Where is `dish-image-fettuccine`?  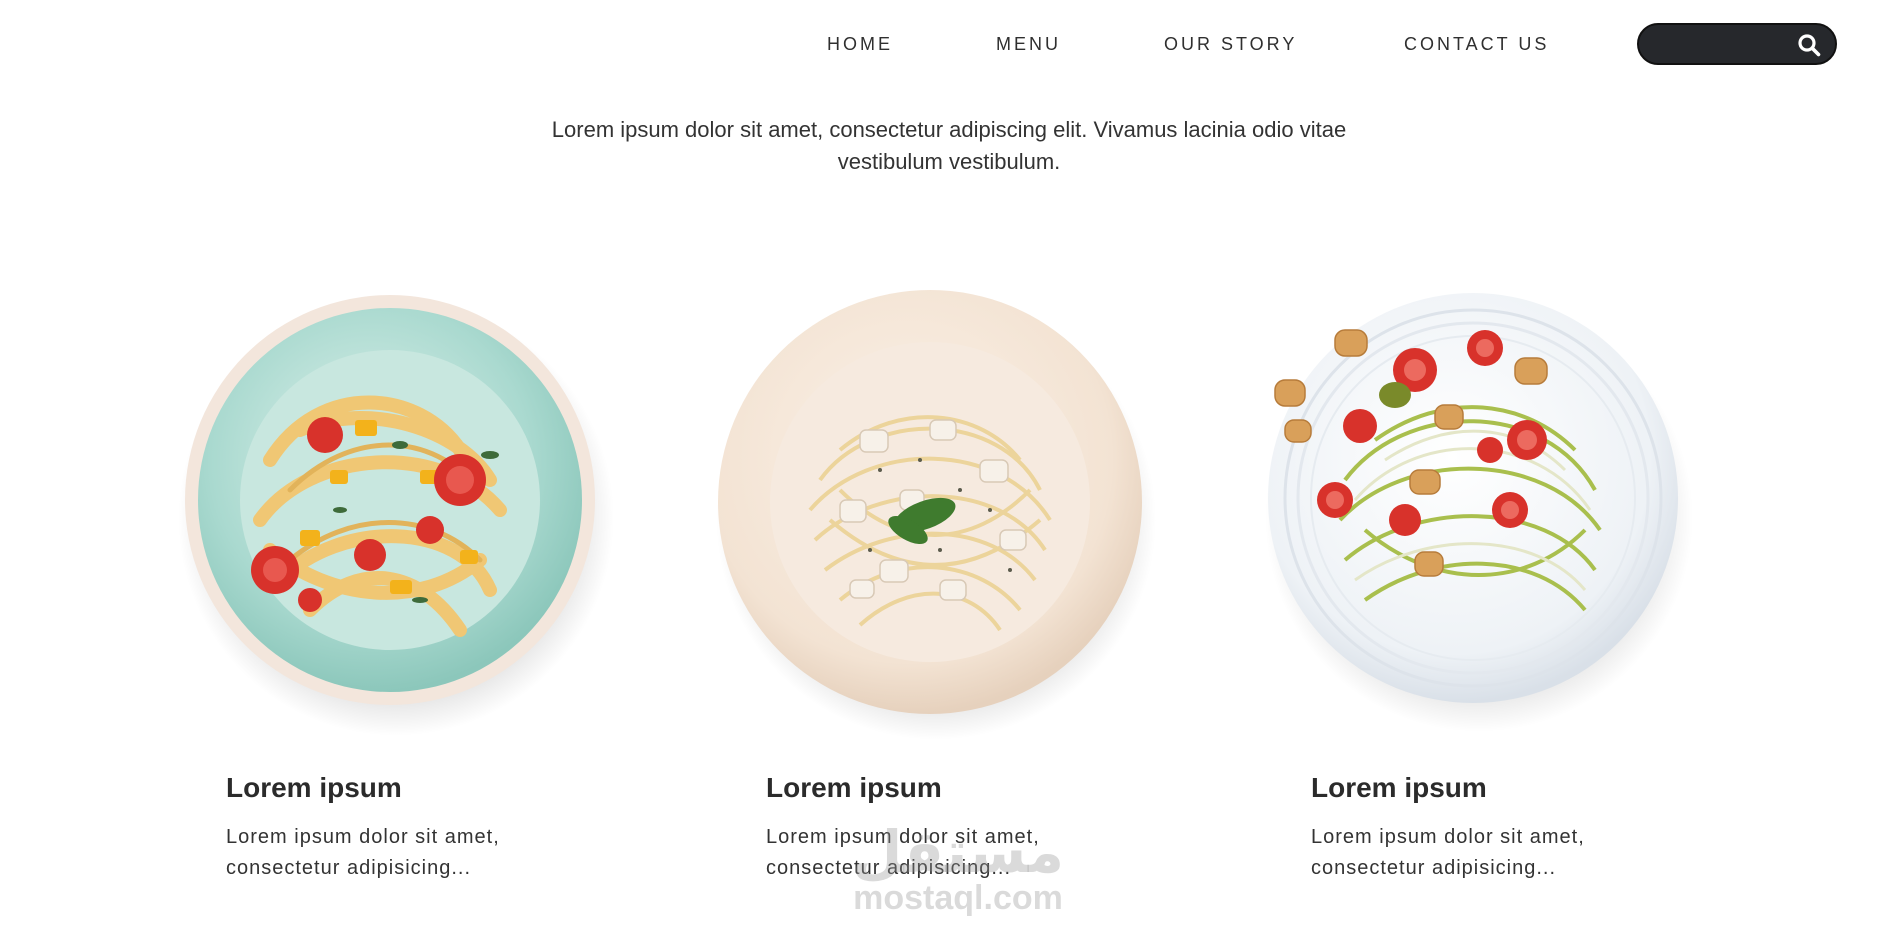
dish-image-fettuccine is located at coordinates (390, 510).